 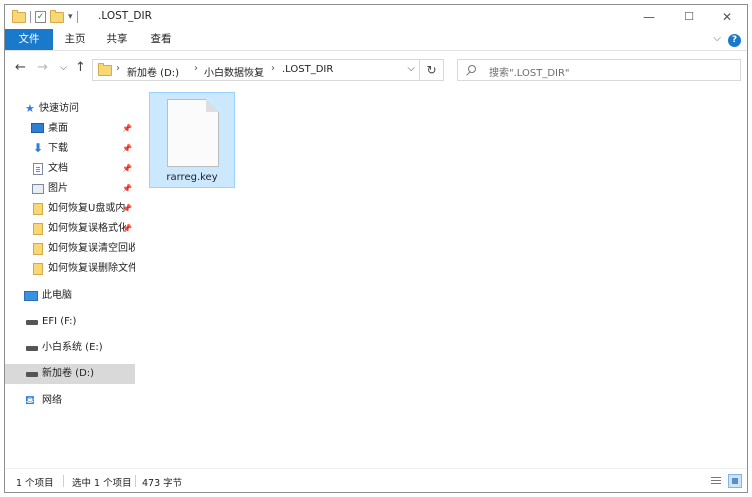 I want to click on file-item: rarreg.key, so click(x=192, y=140).